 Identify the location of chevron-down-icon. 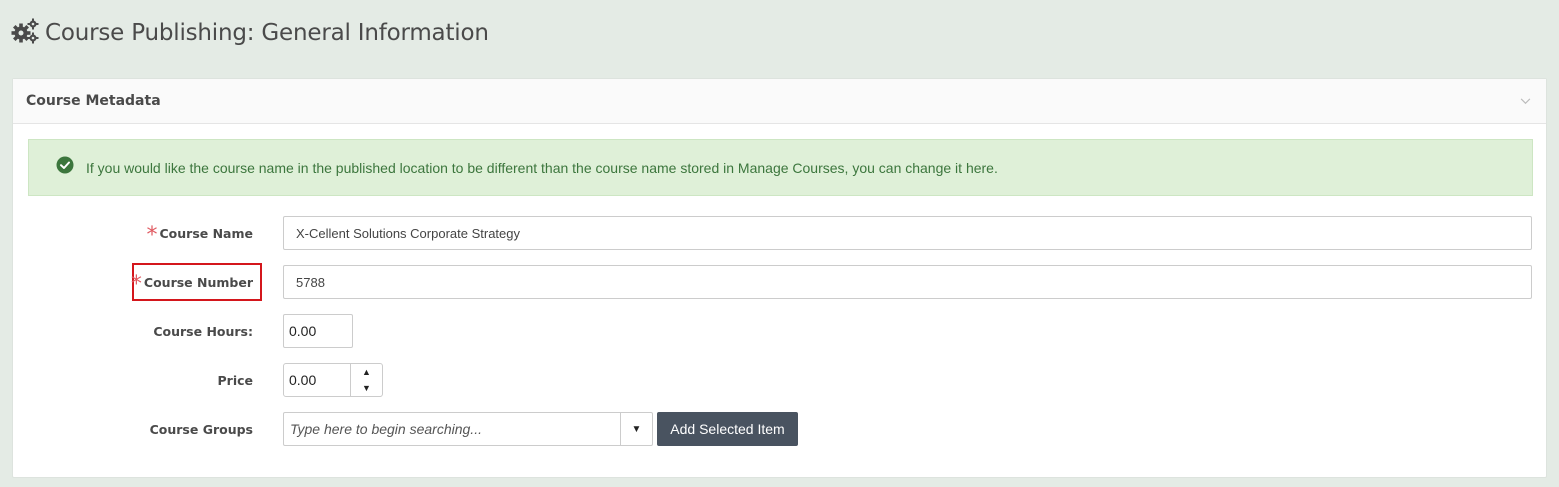
(1525, 101).